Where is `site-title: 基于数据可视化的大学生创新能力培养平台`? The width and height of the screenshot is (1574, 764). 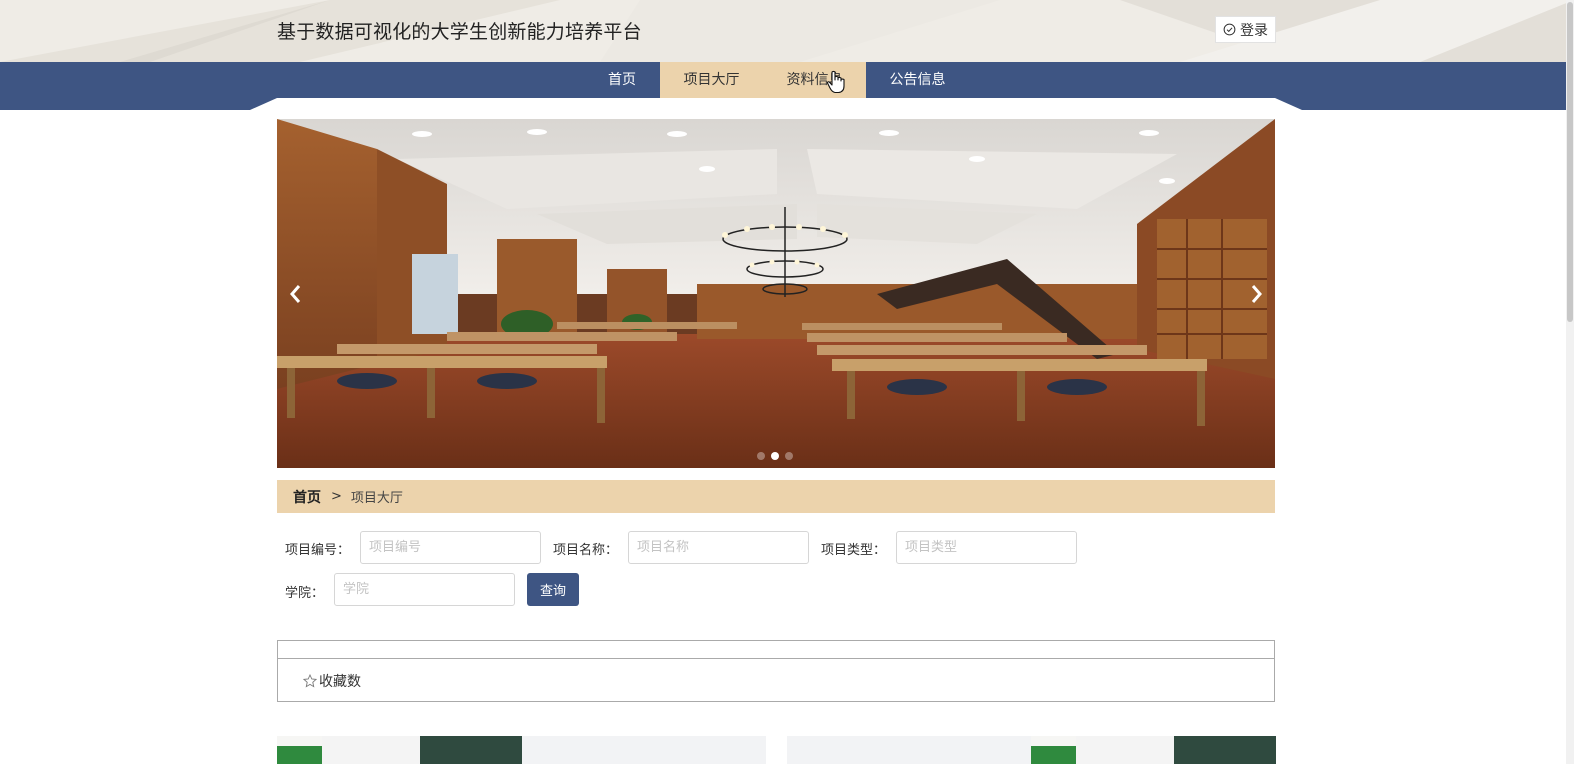 site-title: 基于数据可视化的大学生创新能力培养平台 is located at coordinates (459, 32).